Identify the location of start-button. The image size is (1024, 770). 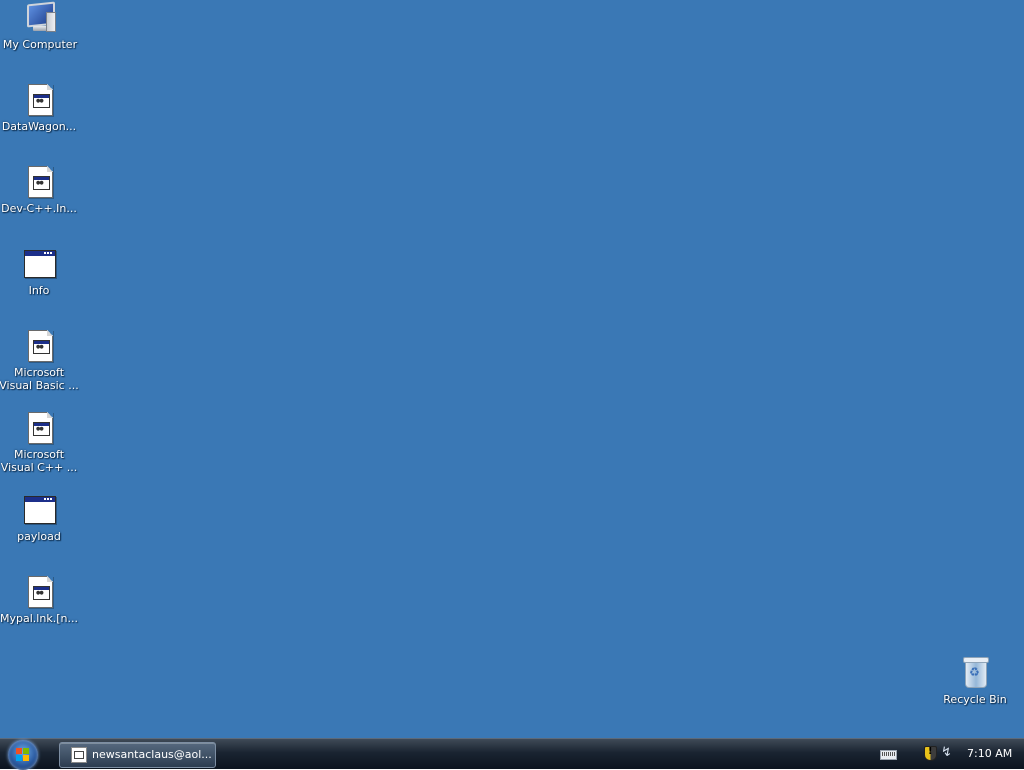
(23, 755).